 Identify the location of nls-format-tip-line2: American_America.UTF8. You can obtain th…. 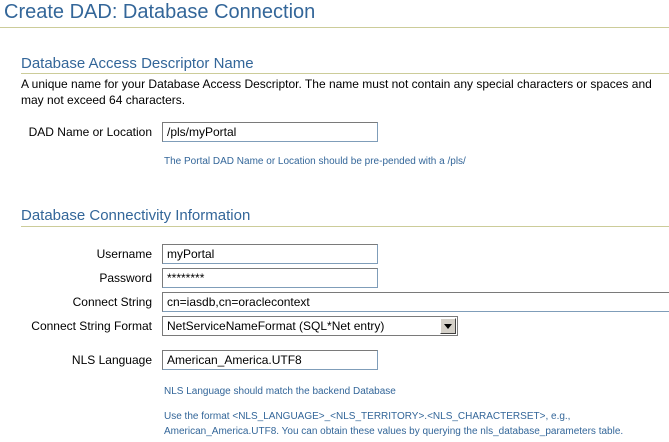
(394, 431).